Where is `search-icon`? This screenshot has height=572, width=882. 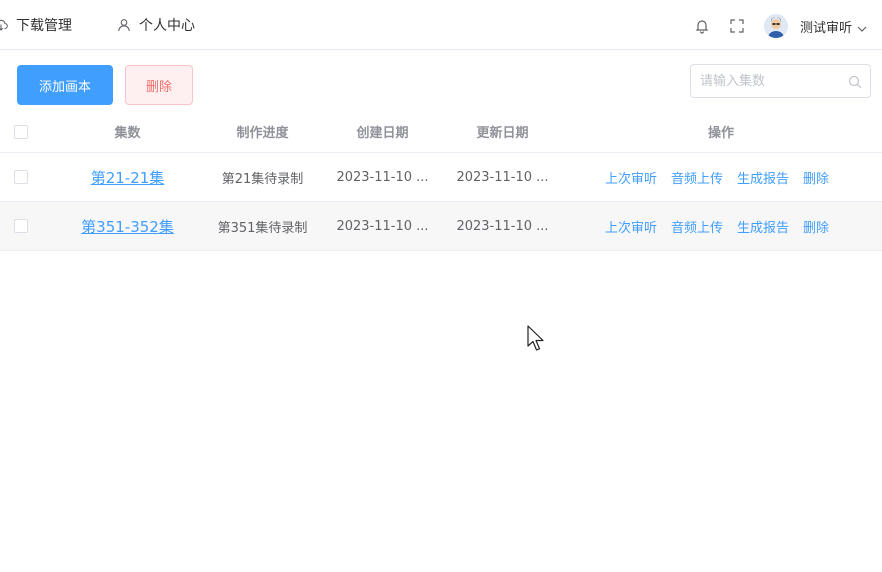 search-icon is located at coordinates (855, 81).